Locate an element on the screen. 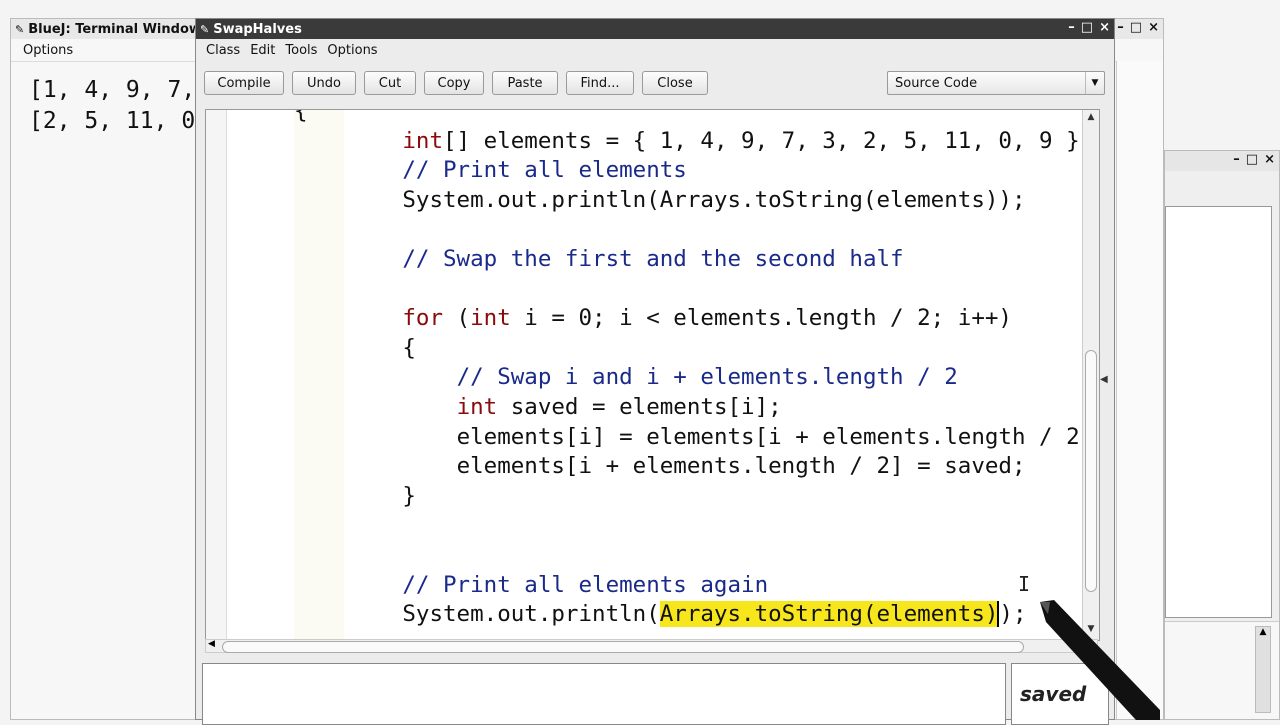 The width and height of the screenshot is (1280, 725). cut-button: Cut is located at coordinates (390, 83).